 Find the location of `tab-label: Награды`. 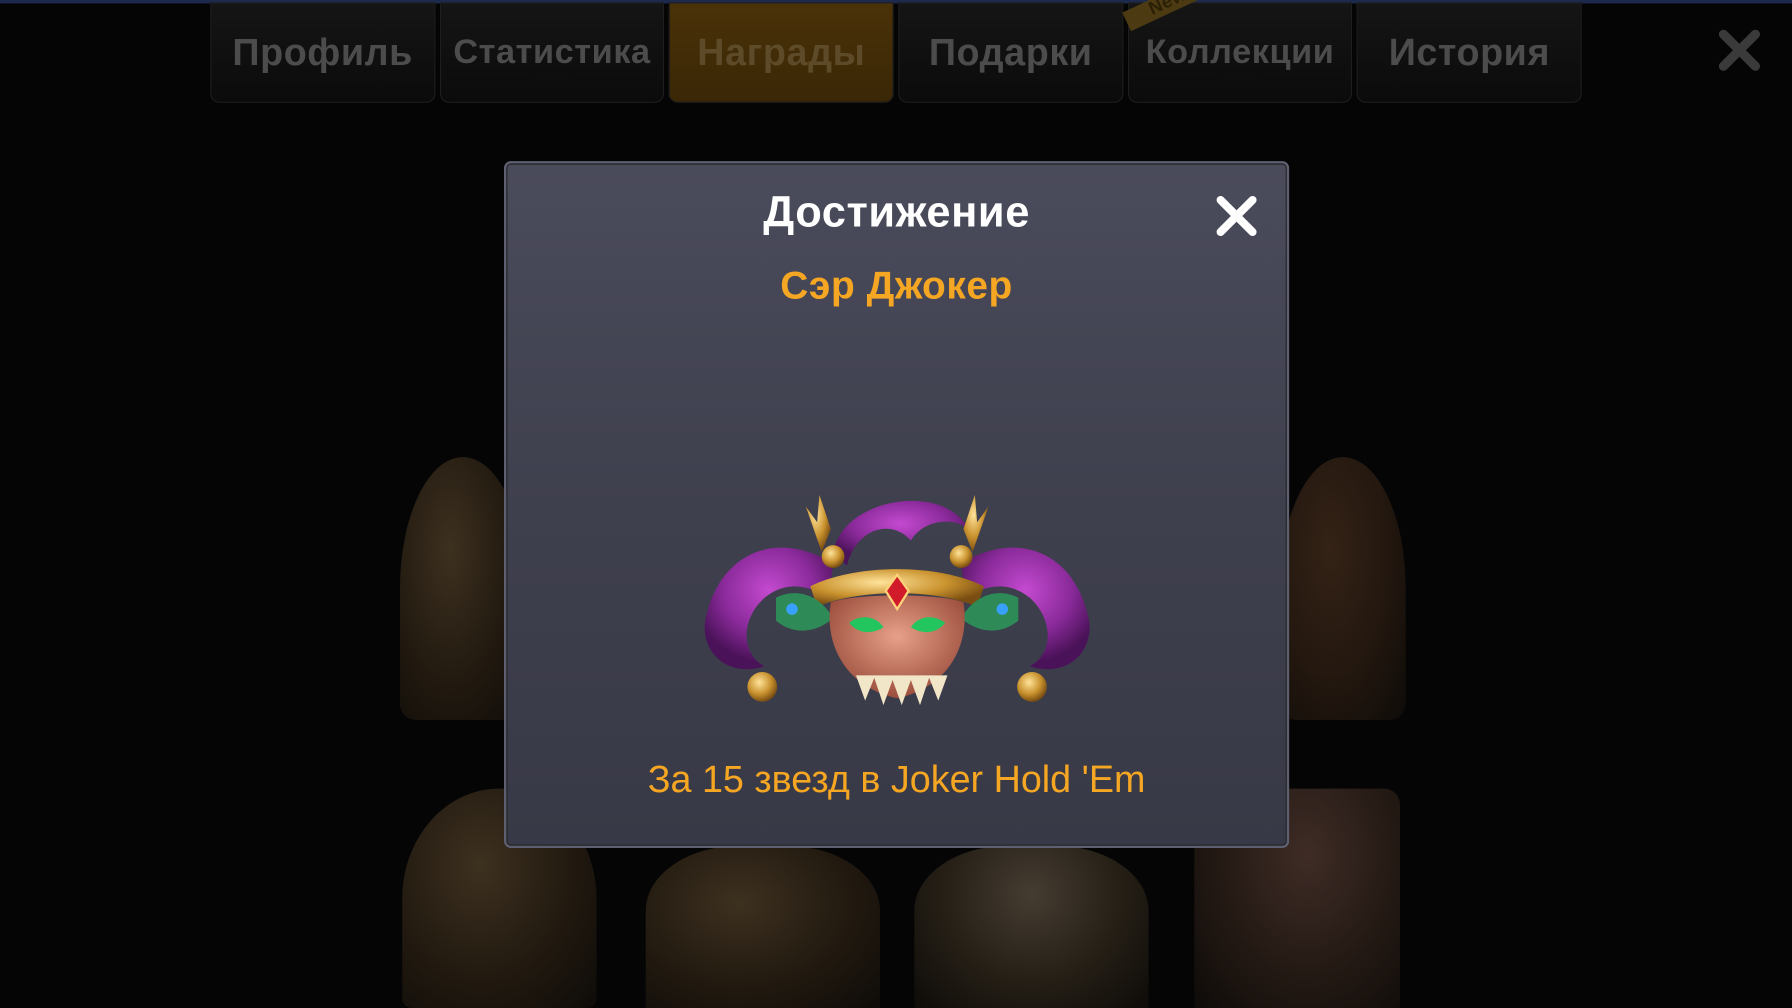

tab-label: Награды is located at coordinates (781, 52).